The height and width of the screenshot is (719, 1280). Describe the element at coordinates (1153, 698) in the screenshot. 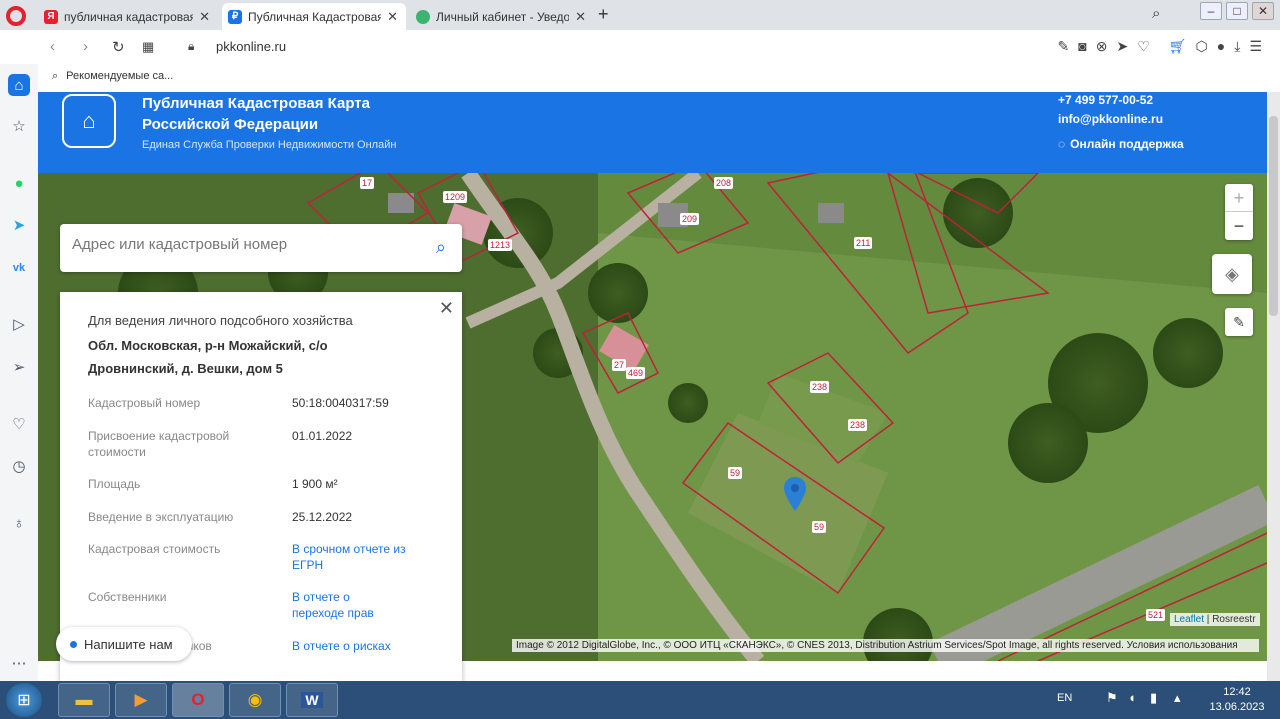

I see `battery-icon: ▮` at that location.